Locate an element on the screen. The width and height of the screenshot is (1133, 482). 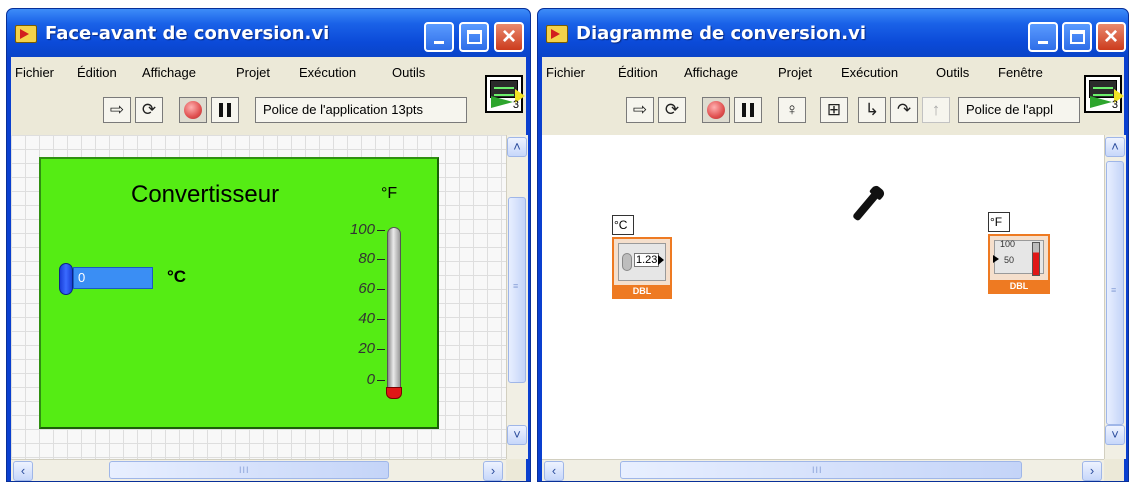
retain-wire-values-button: ⊞ is located at coordinates (834, 110).